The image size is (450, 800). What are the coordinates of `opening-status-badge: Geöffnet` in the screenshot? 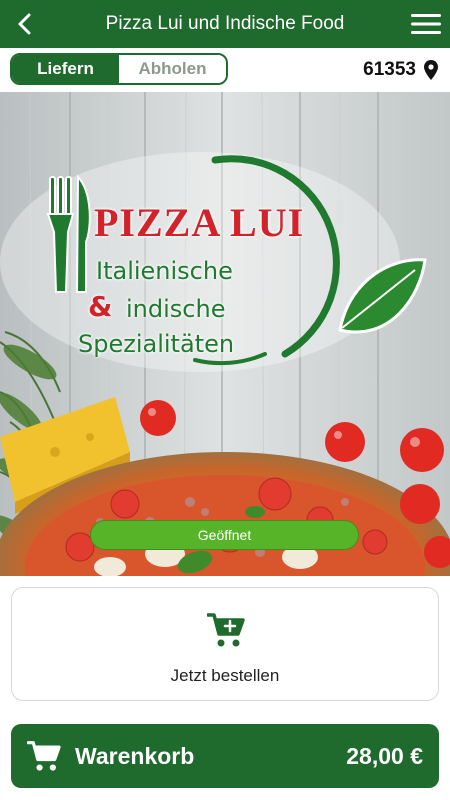 It's located at (224, 535).